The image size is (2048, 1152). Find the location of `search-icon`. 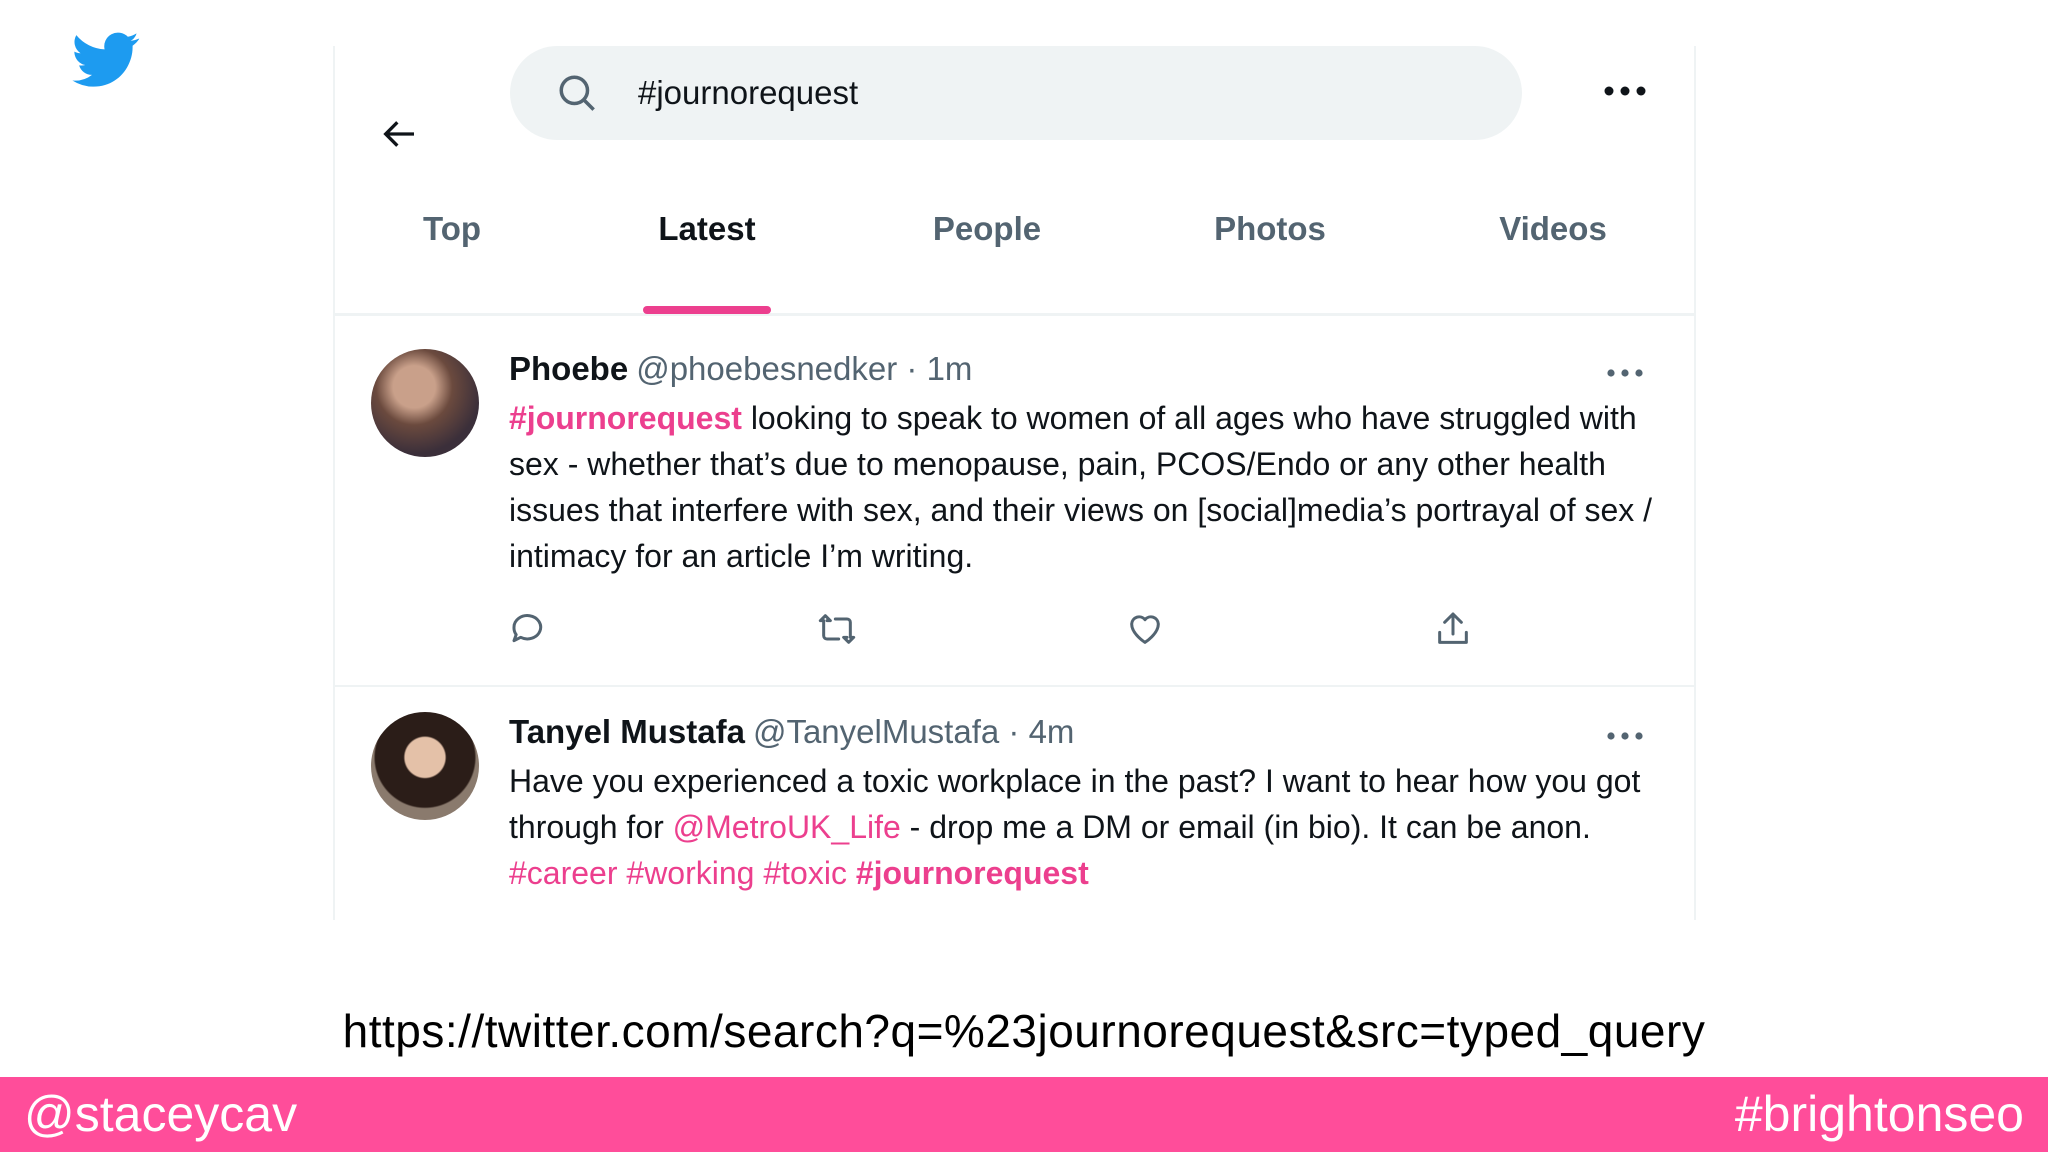

search-icon is located at coordinates (577, 93).